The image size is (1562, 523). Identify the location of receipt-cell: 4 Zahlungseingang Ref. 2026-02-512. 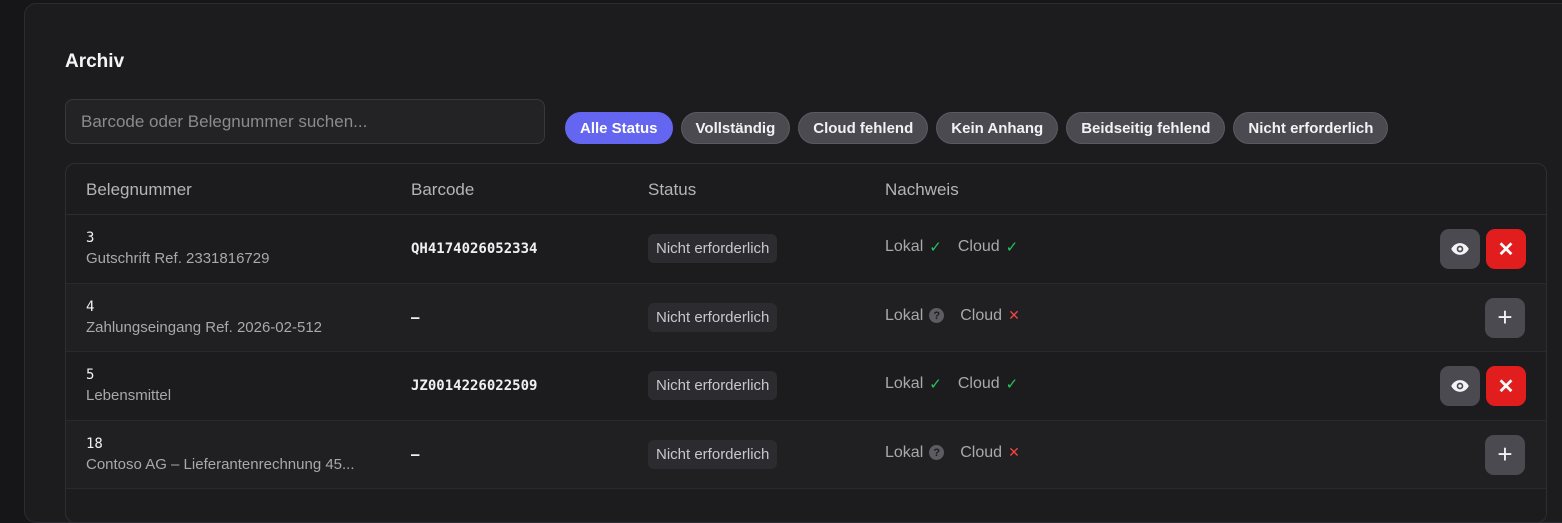
(204, 317).